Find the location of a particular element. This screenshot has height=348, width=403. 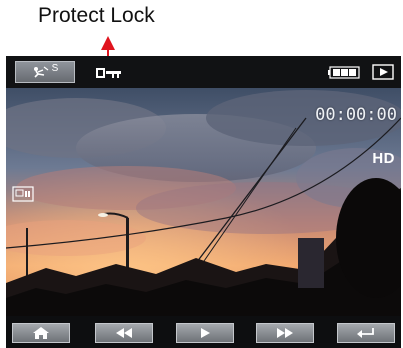

playback-controls-bar is located at coordinates (203, 332).